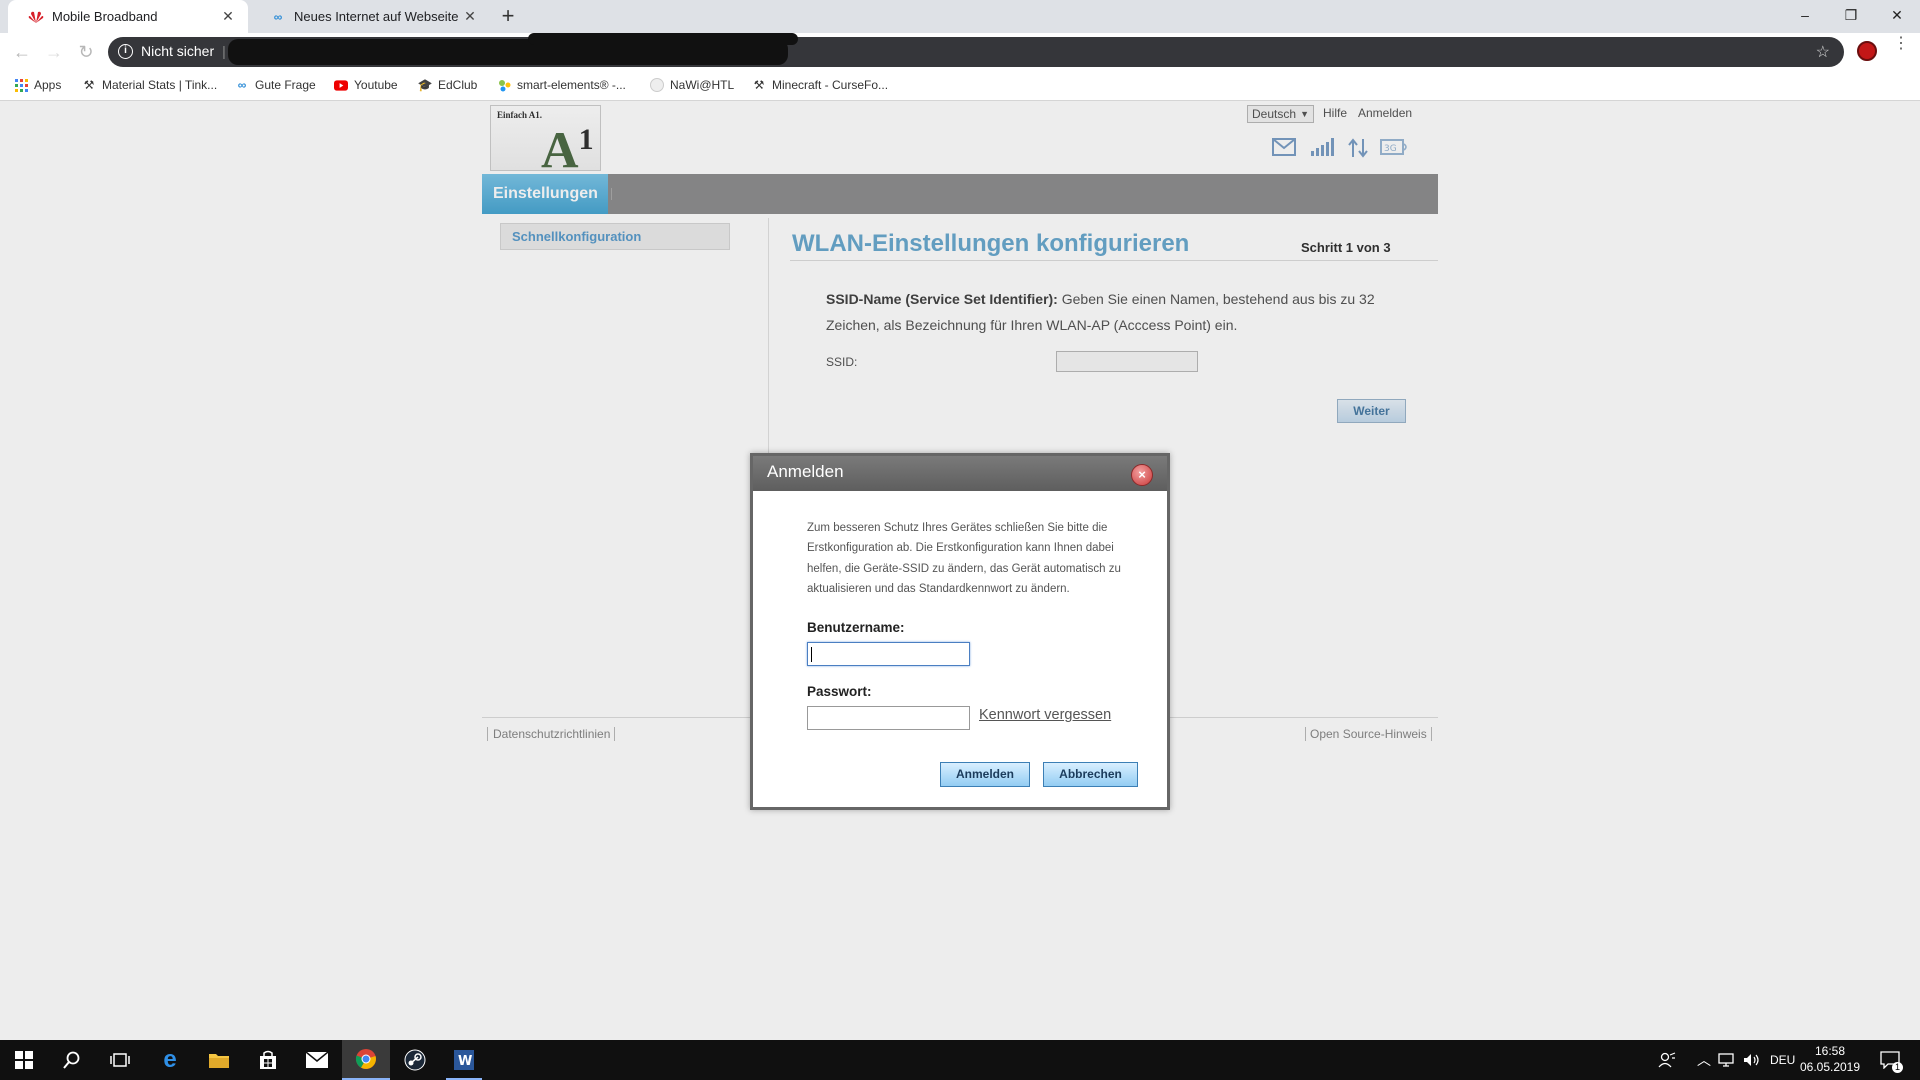  Describe the element at coordinates (24, 1060) in the screenshot. I see `windows-start-icon` at that location.